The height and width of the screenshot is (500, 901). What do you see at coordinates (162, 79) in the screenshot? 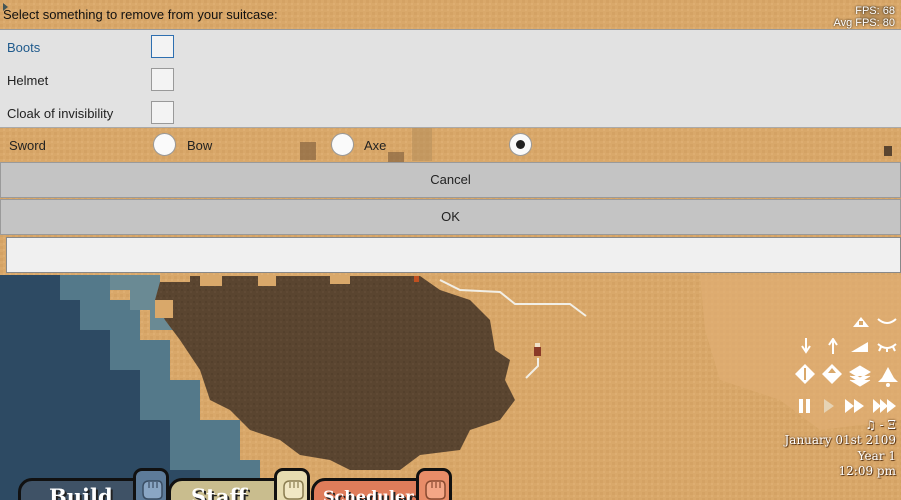
I see `checkbox-helmet` at bounding box center [162, 79].